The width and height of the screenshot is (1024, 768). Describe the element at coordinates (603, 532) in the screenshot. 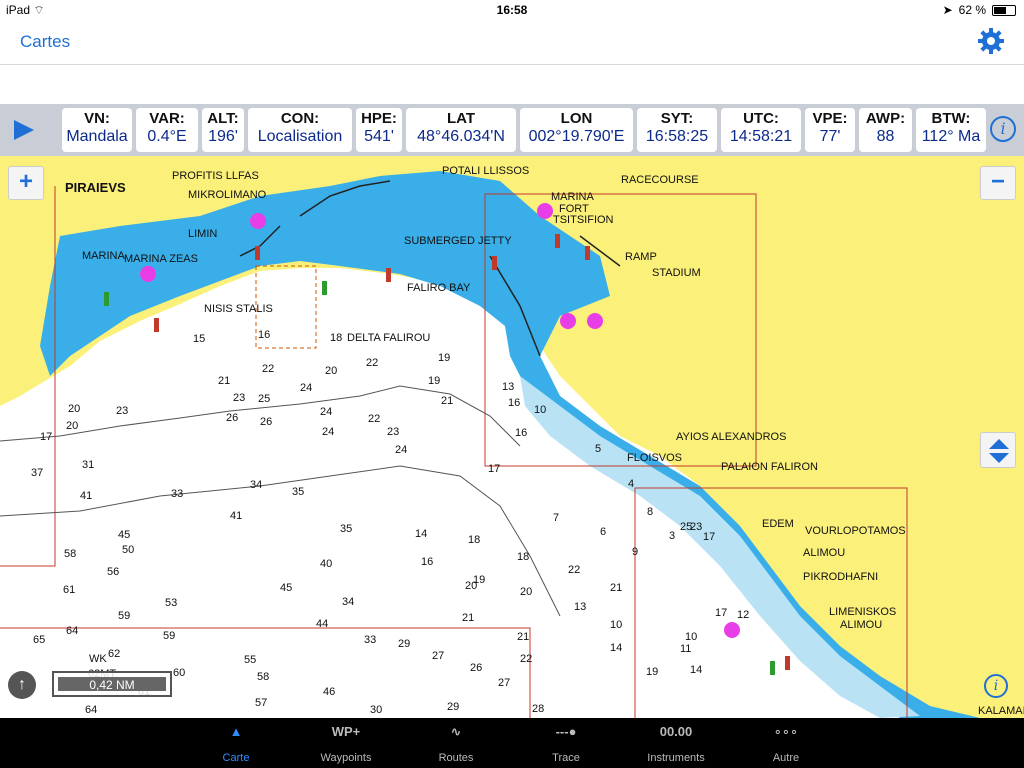

I see `depth-sounding: 6` at that location.